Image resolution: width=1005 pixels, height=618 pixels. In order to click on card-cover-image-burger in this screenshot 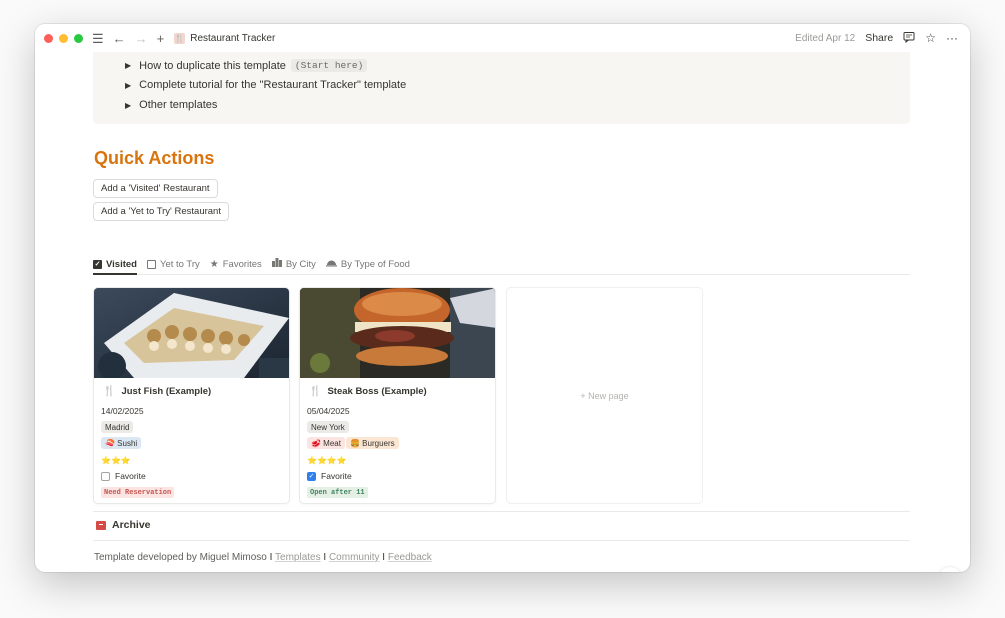, I will do `click(397, 333)`.